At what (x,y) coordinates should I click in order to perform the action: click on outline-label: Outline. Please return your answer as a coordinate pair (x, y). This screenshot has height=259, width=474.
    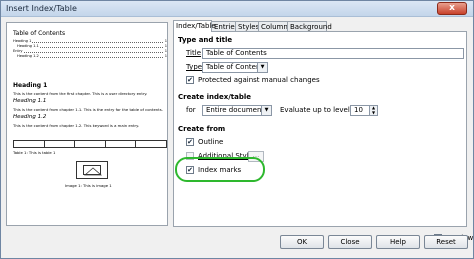
    Looking at the image, I should click on (211, 142).